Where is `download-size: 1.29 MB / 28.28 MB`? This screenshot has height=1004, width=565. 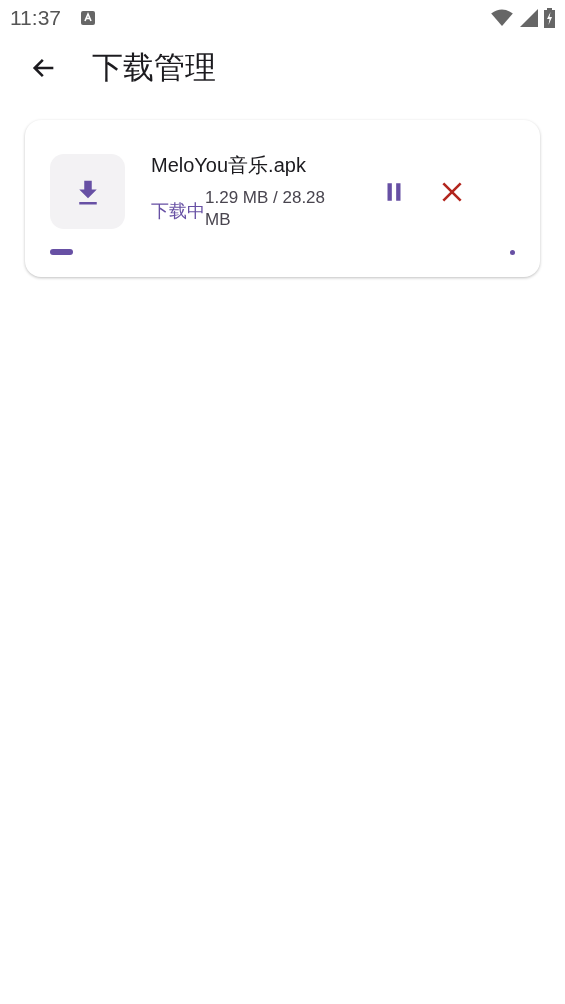 download-size: 1.29 MB / 28.28 MB is located at coordinates (266, 209).